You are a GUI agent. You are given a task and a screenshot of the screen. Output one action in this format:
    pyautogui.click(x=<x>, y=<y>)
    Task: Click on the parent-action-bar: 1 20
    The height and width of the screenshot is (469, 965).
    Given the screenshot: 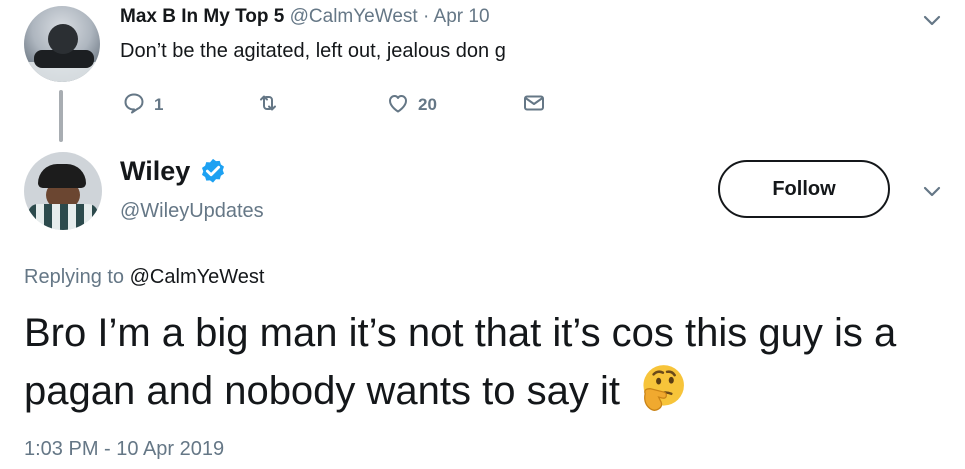 What is the action you would take?
    pyautogui.click(x=482, y=105)
    